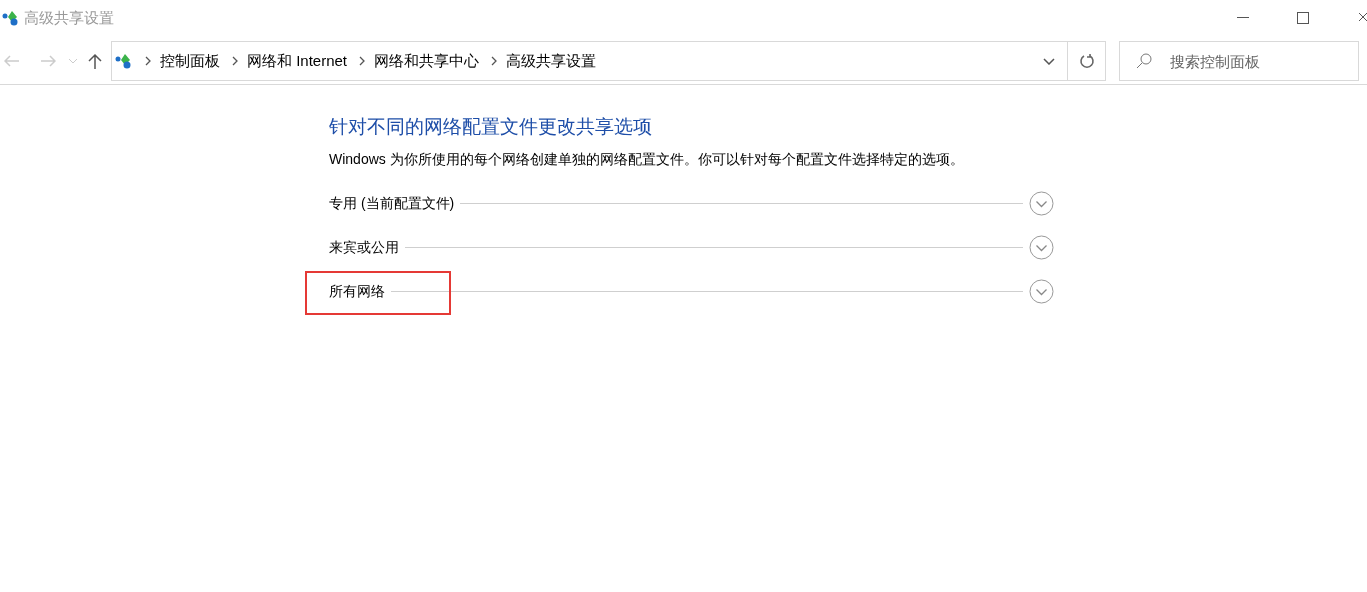  I want to click on section-header: 专用 (当前配置文件), so click(392, 203).